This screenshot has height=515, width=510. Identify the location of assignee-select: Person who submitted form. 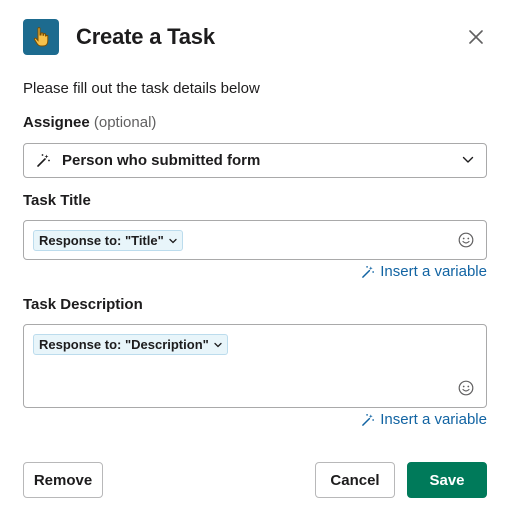
(255, 160).